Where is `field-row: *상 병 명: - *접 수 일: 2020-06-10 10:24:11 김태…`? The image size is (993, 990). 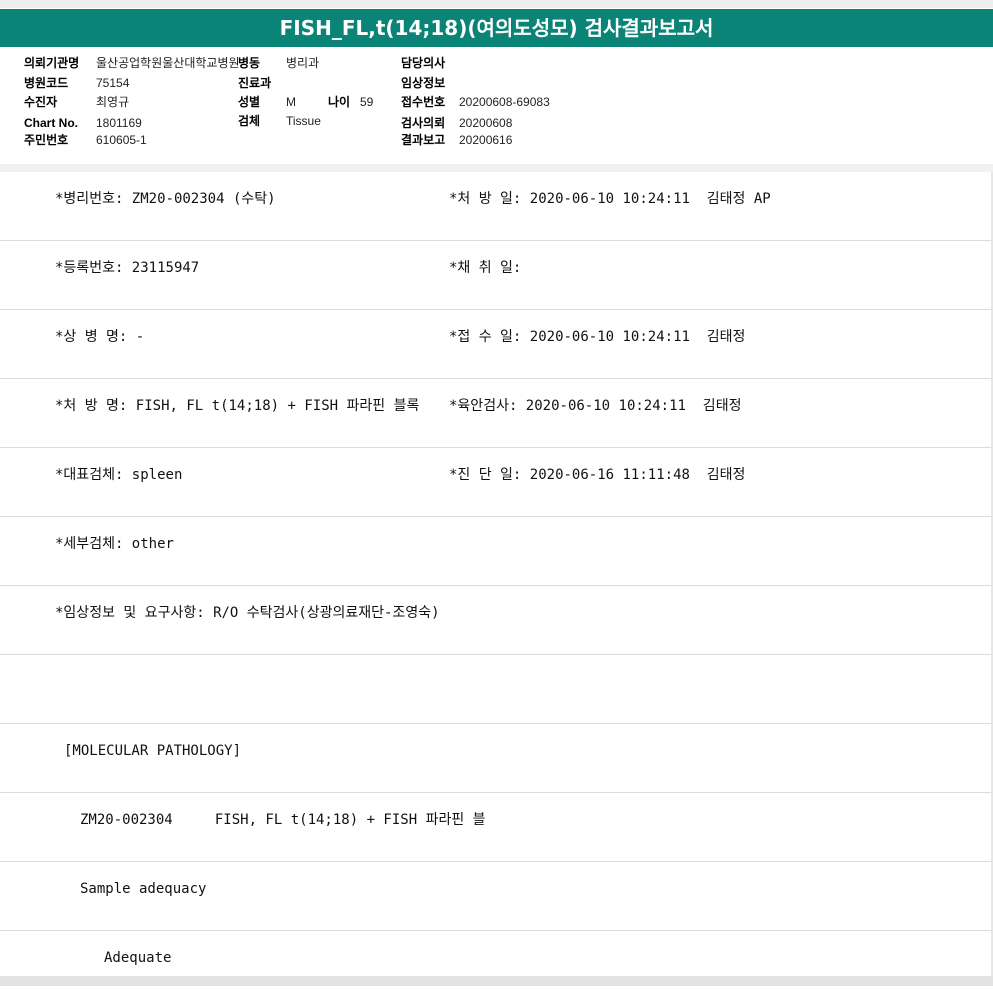
field-row: *상 병 명: - *접 수 일: 2020-06-10 10:24:11 김태… is located at coordinates (496, 344).